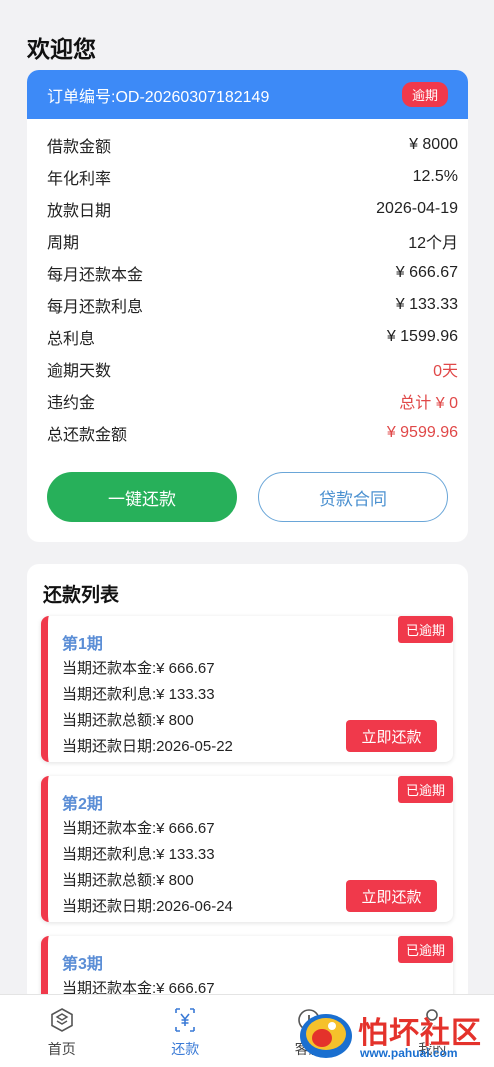 The width and height of the screenshot is (494, 1067). I want to click on info-value: 2026-04-19, so click(417, 208).